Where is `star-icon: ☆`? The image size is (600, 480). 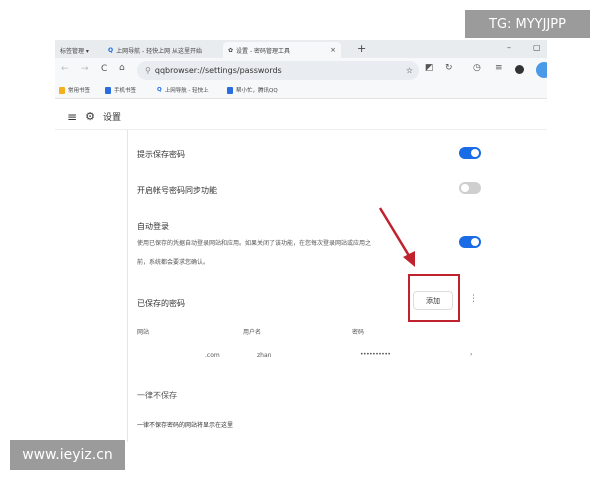 star-icon: ☆ is located at coordinates (409, 70).